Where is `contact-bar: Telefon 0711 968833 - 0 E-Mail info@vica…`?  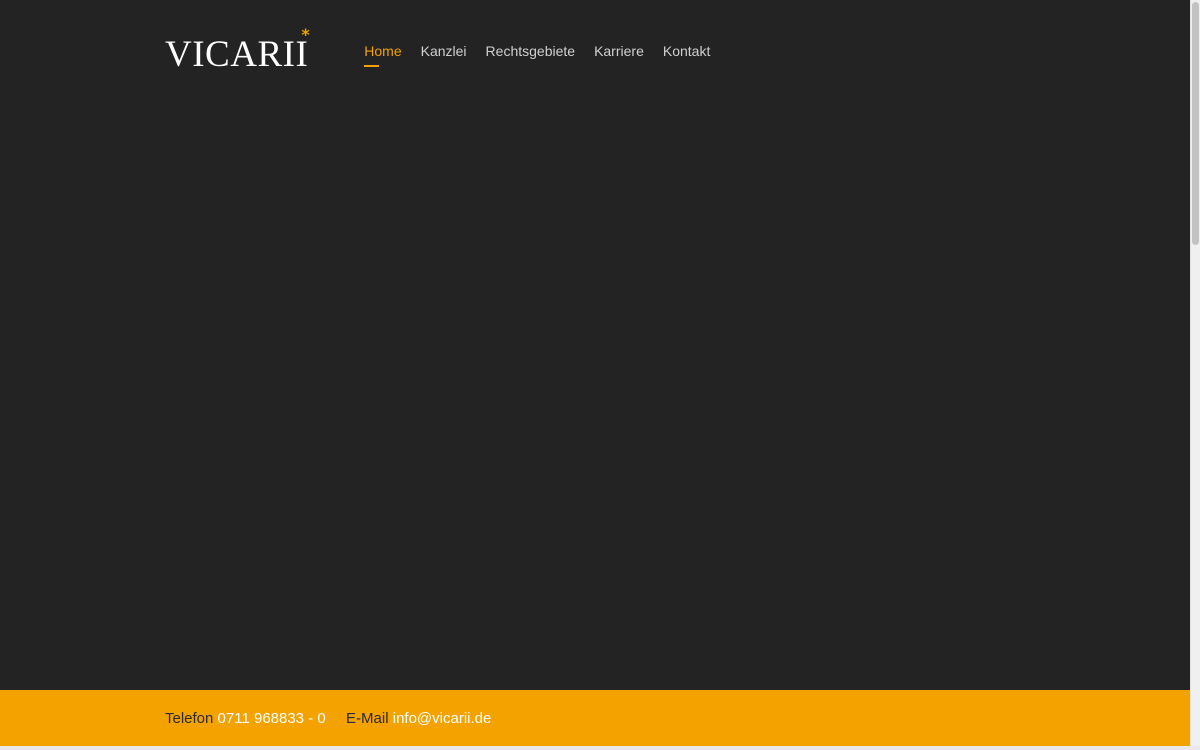 contact-bar: Telefon 0711 968833 - 0 E-Mail info@vica… is located at coordinates (595, 718).